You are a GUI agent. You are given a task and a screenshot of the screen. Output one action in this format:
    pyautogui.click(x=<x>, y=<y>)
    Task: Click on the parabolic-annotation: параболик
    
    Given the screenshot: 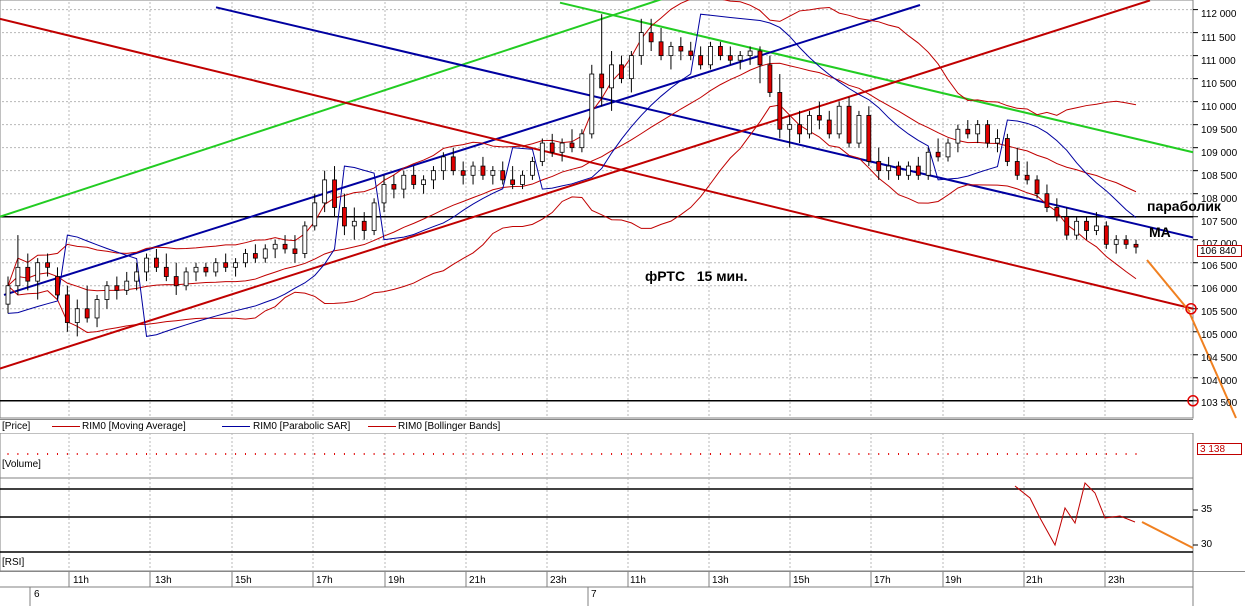 What is the action you would take?
    pyautogui.click(x=1184, y=206)
    